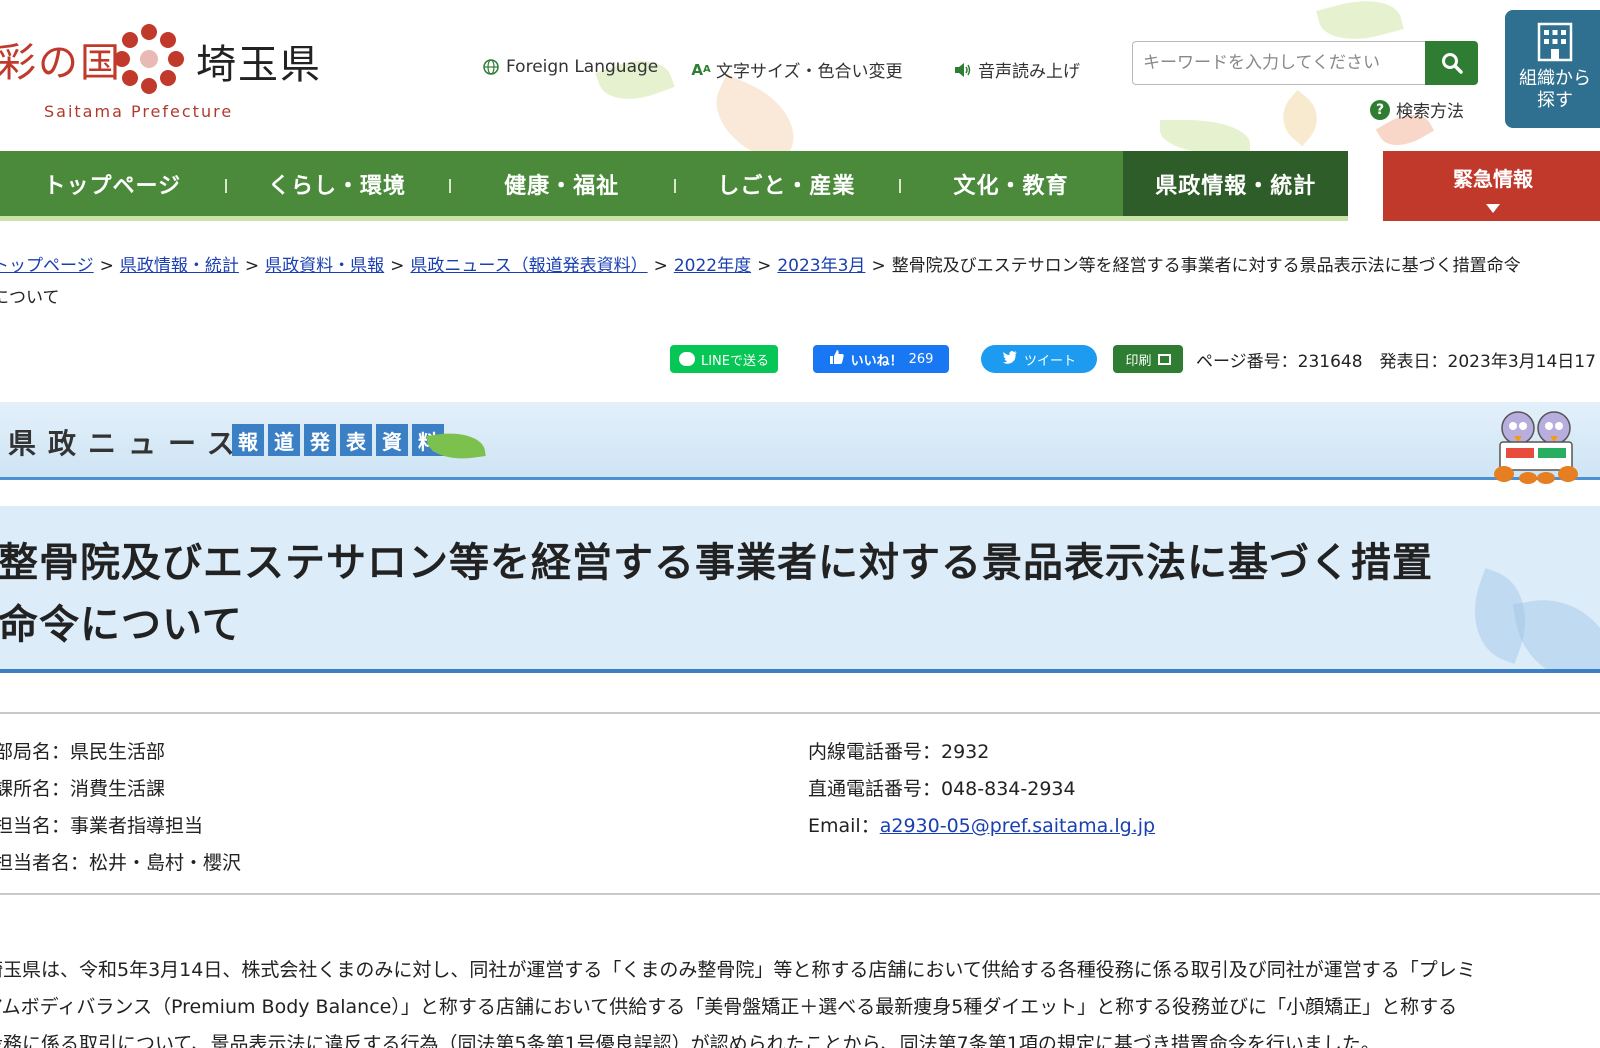  What do you see at coordinates (876, 361) in the screenshot?
I see `facebook-like-label: いいね！` at bounding box center [876, 361].